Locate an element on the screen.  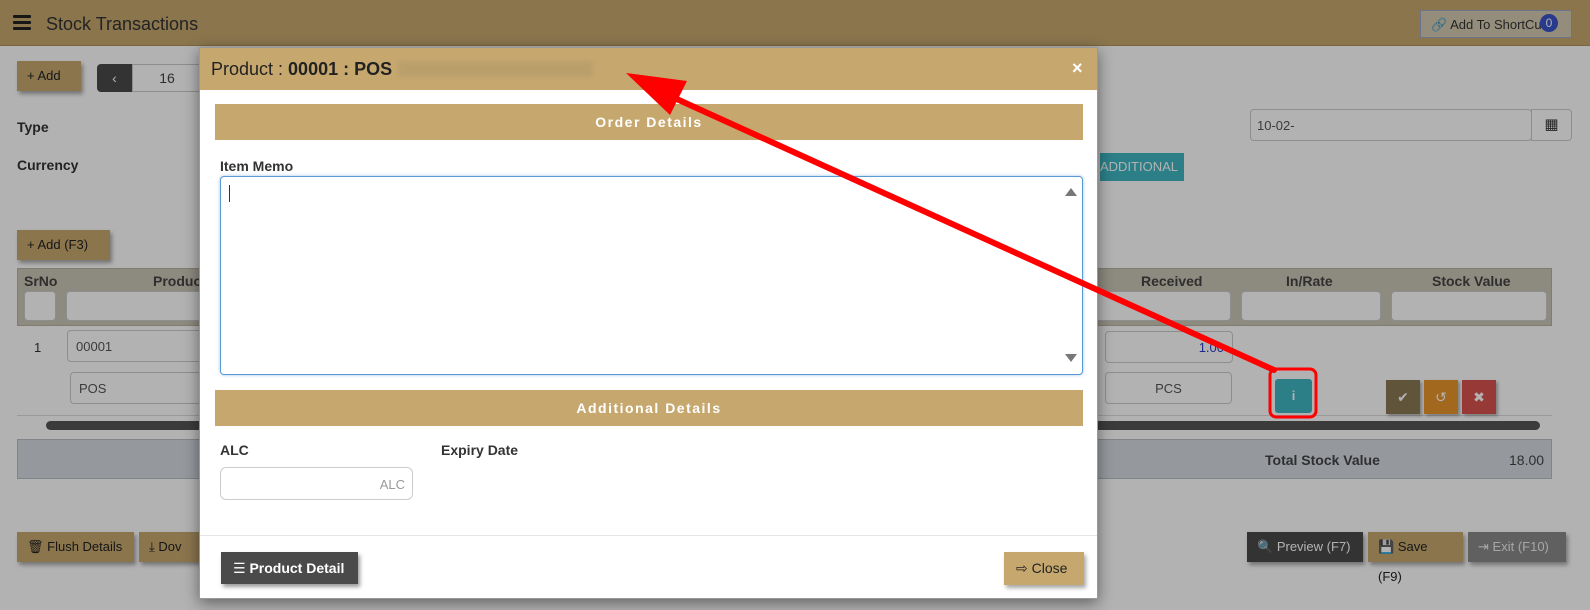
modal-footer-divider is located at coordinates (648, 535).